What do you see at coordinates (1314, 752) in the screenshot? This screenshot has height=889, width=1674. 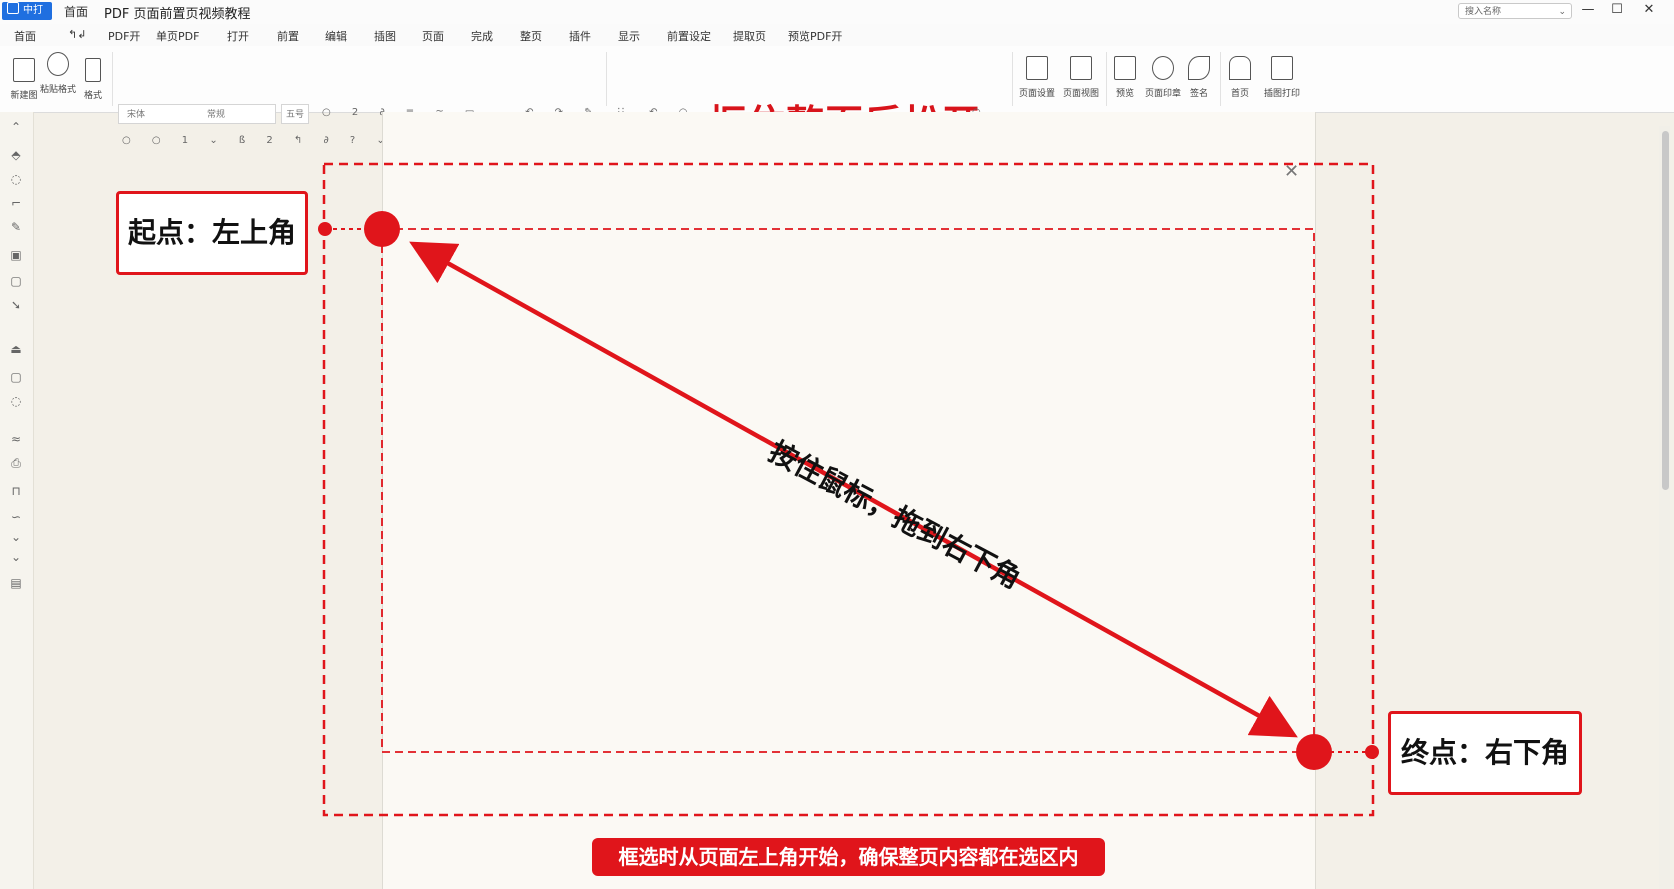 I see `end-point-marker` at bounding box center [1314, 752].